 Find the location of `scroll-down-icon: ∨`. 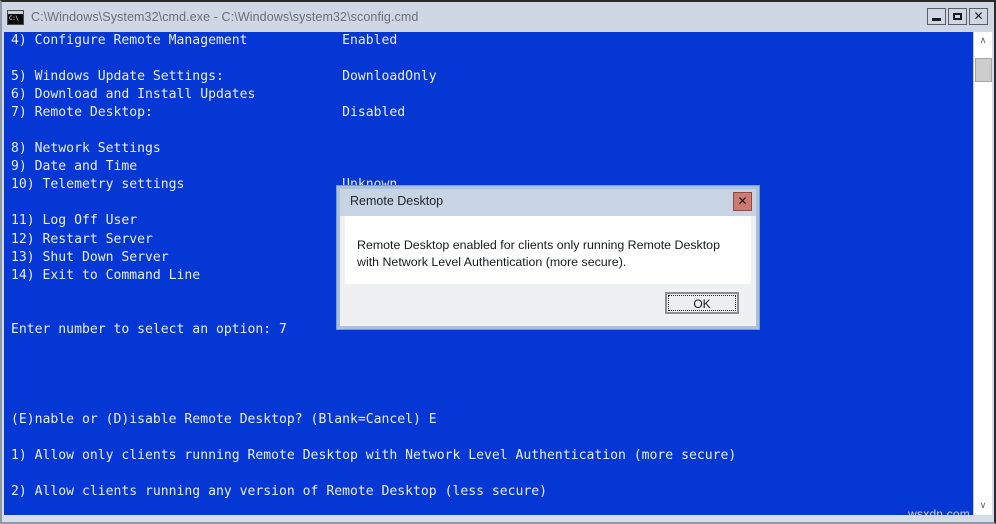

scroll-down-icon: ∨ is located at coordinates (983, 506).